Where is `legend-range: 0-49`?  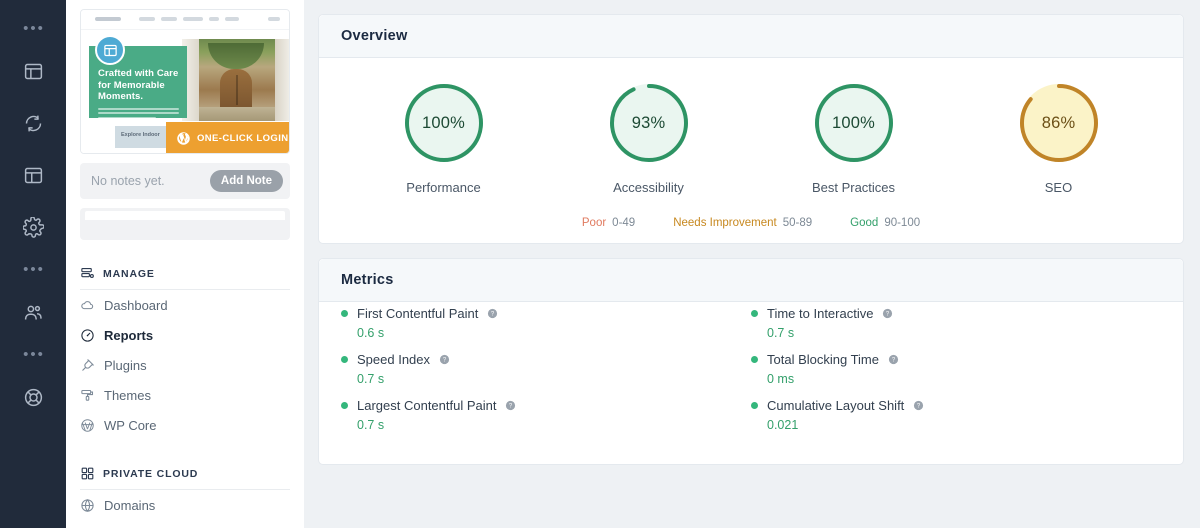 legend-range: 0-49 is located at coordinates (624, 223).